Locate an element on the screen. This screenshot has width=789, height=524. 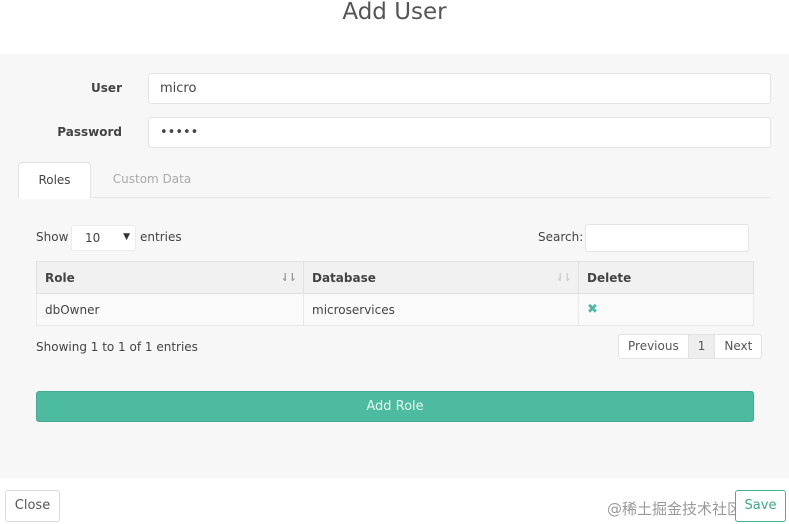
sort-desc-icon: ⇃⇂ is located at coordinates (289, 277).